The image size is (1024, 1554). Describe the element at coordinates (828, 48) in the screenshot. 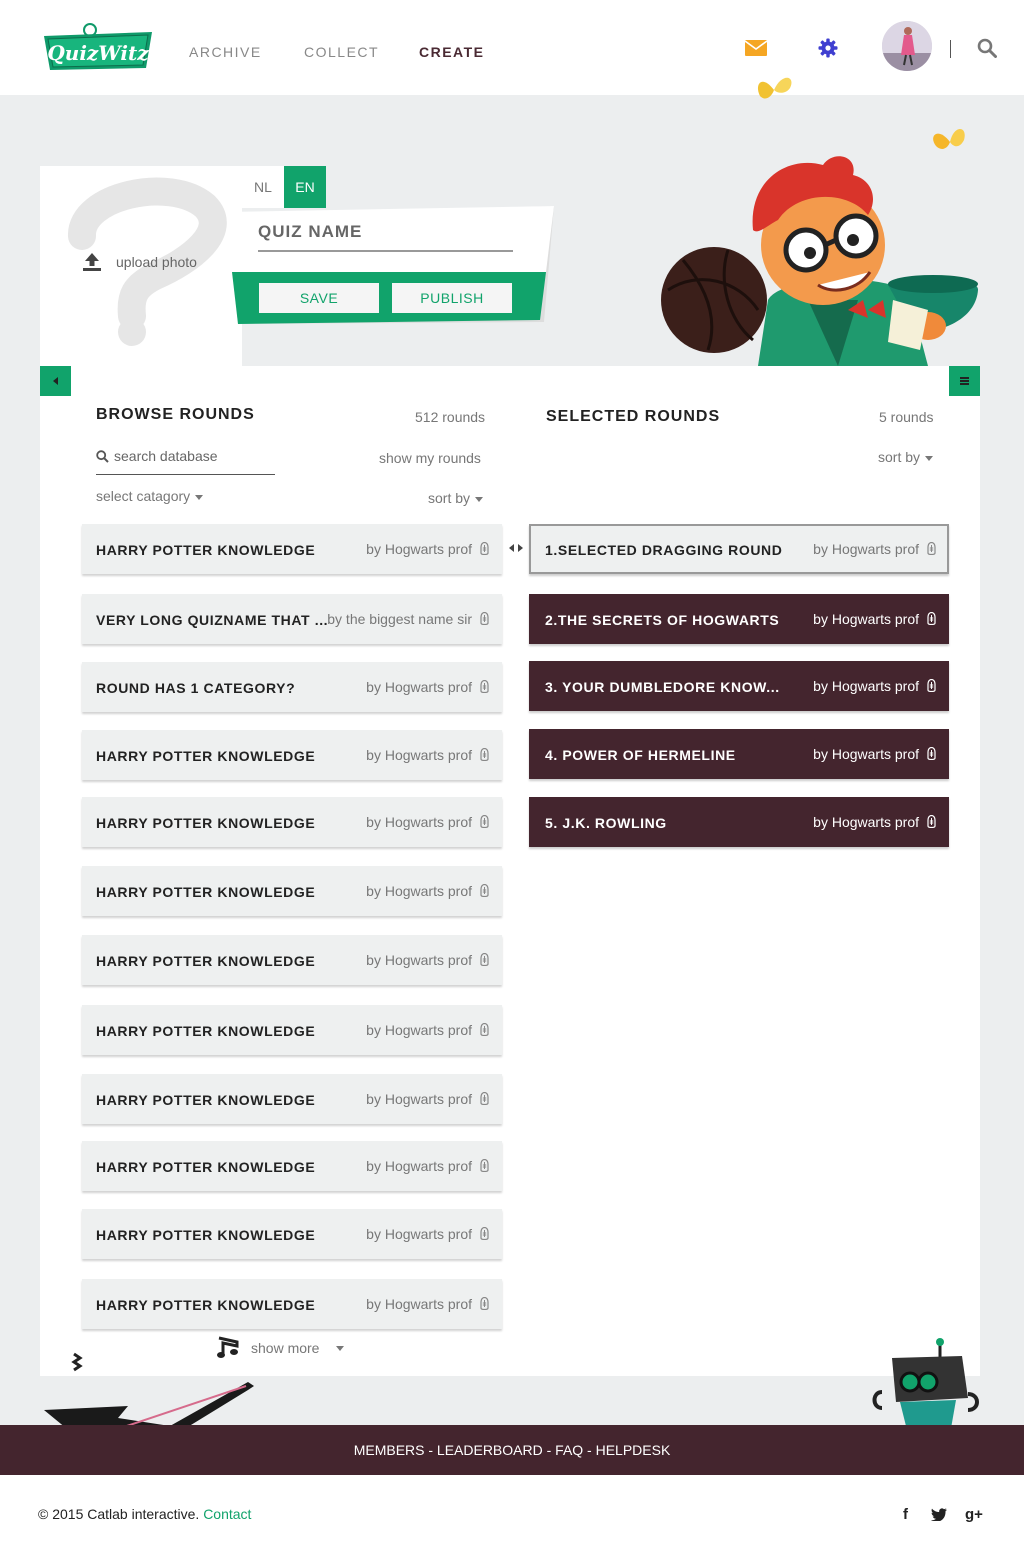

I see `gear-icon` at that location.